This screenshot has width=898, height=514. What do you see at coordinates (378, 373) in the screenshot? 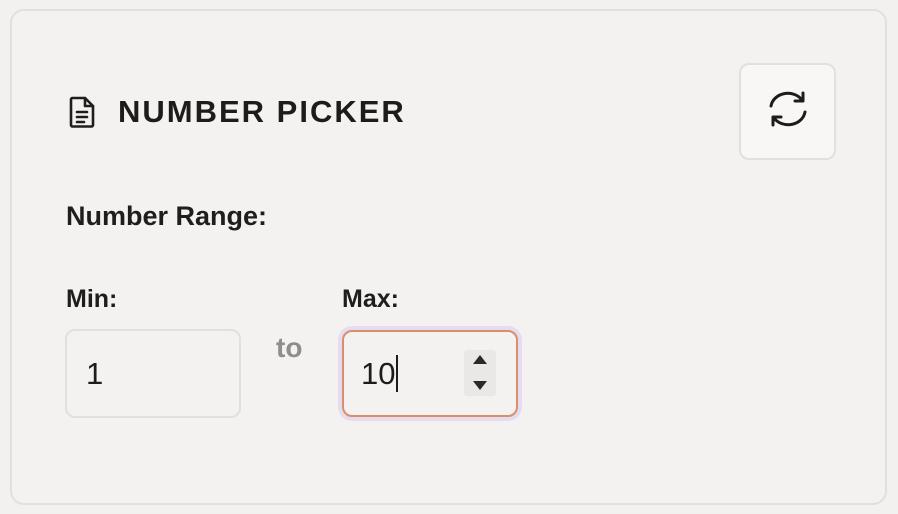
I see `max-input-value: 10` at bounding box center [378, 373].